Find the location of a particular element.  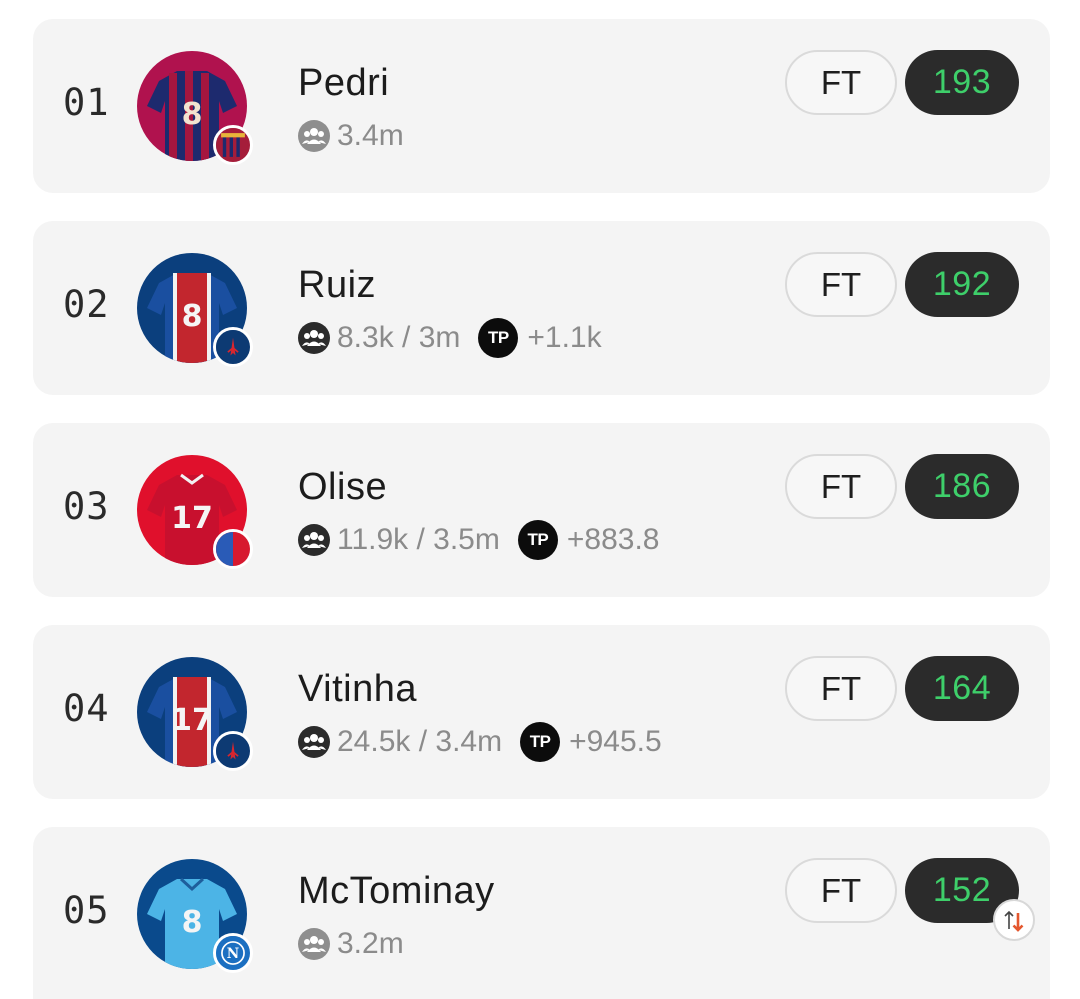

follower-count: 11.9k / 3.5m is located at coordinates (418, 539).